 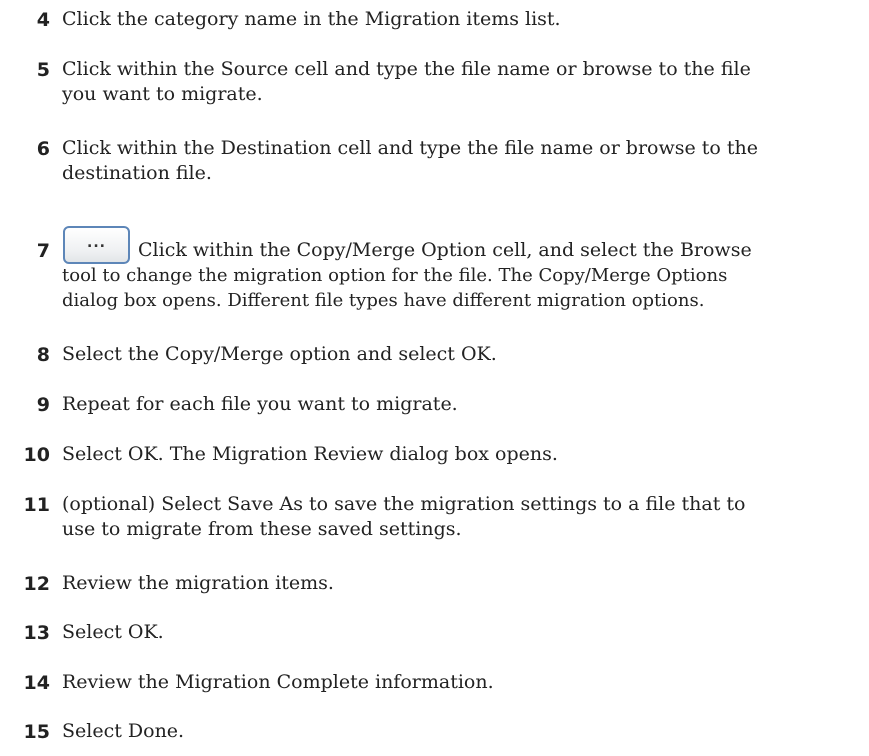 What do you see at coordinates (36, 584) in the screenshot?
I see `step-number: 12` at bounding box center [36, 584].